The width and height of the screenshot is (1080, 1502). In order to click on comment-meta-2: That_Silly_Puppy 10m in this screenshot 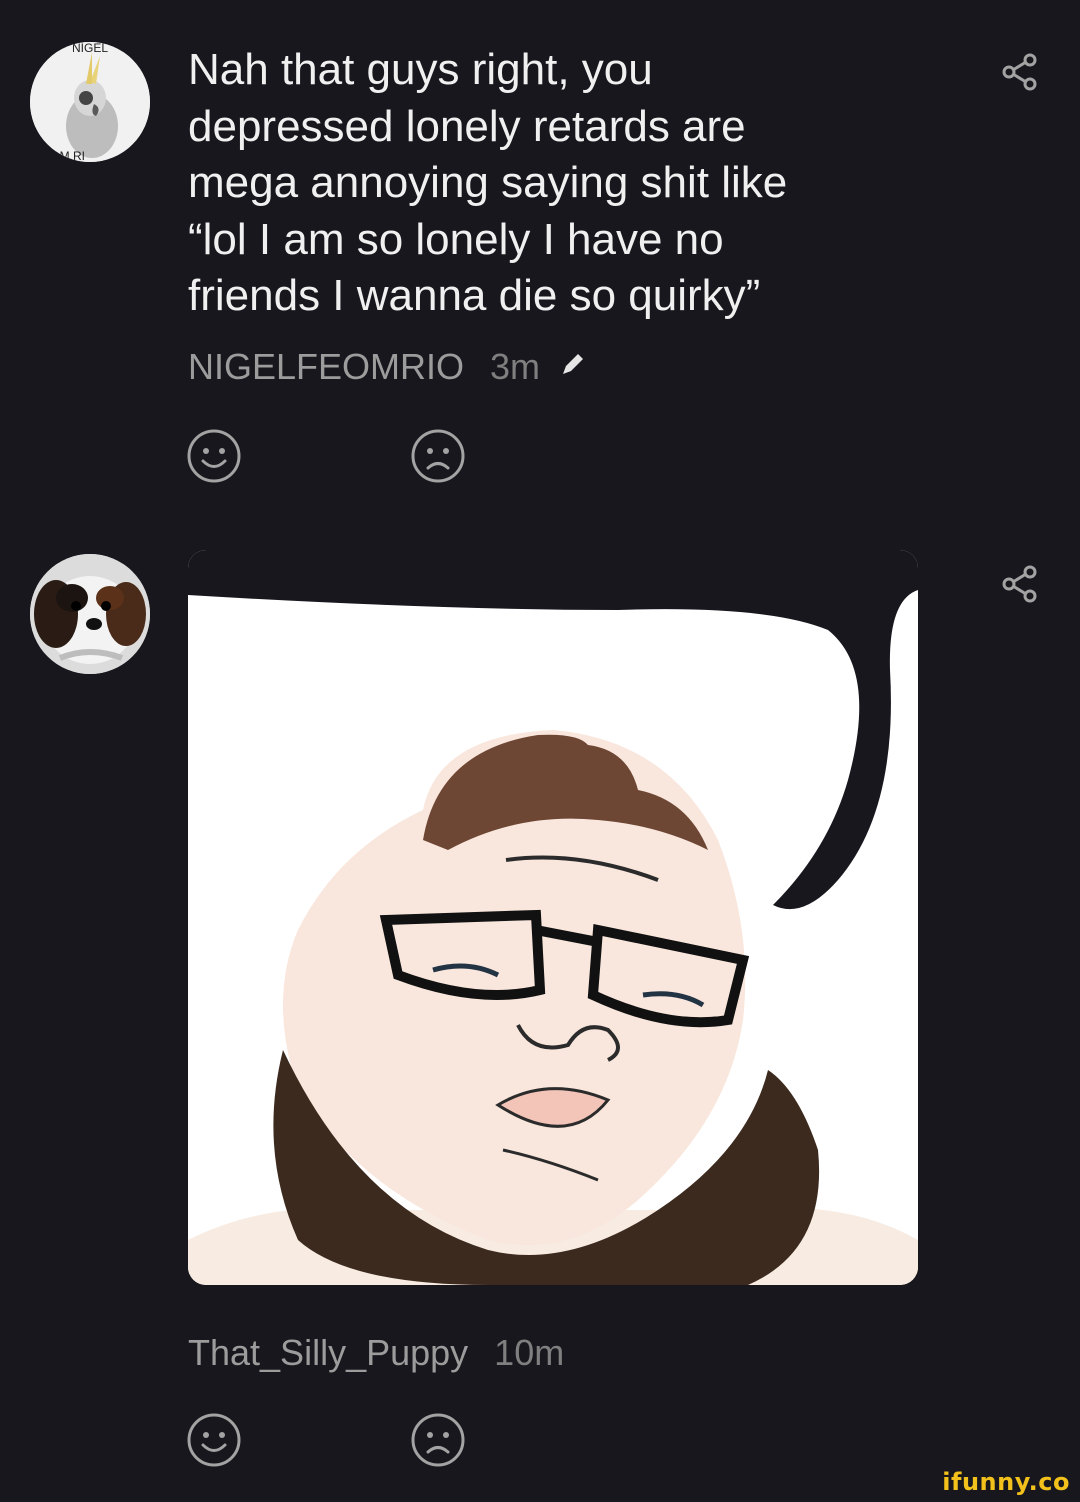, I will do `click(376, 1353)`.